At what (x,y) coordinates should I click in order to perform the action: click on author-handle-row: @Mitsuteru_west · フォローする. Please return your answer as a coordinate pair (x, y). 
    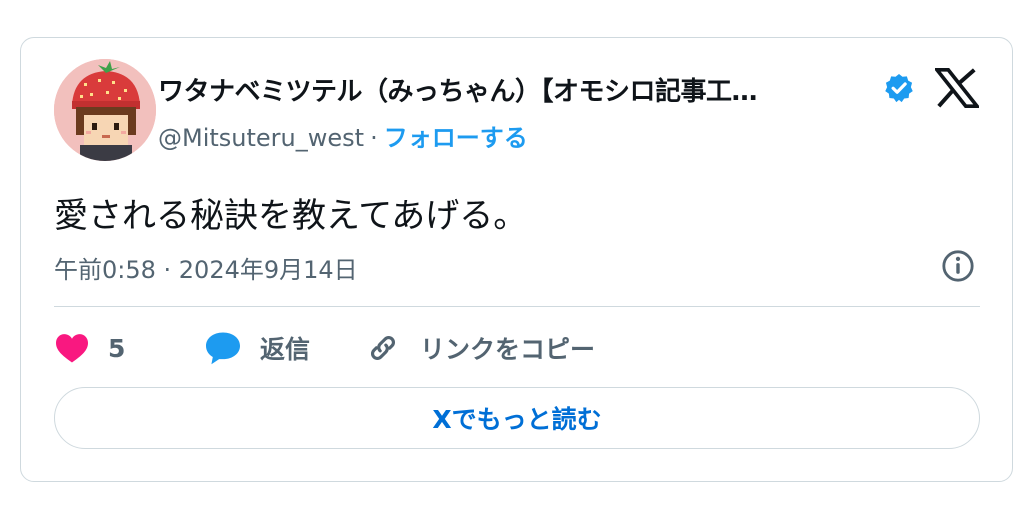
    Looking at the image, I should click on (343, 135).